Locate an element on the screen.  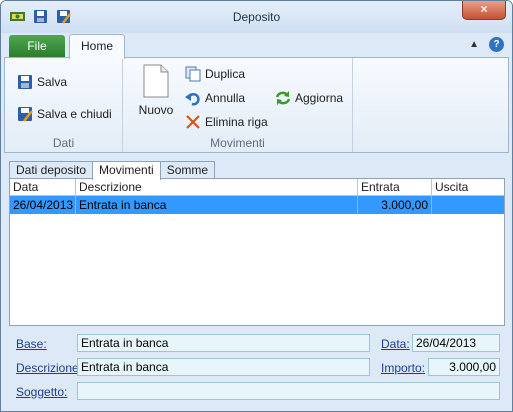
tab-dati-deposito: Dati deposito is located at coordinates (51, 170).